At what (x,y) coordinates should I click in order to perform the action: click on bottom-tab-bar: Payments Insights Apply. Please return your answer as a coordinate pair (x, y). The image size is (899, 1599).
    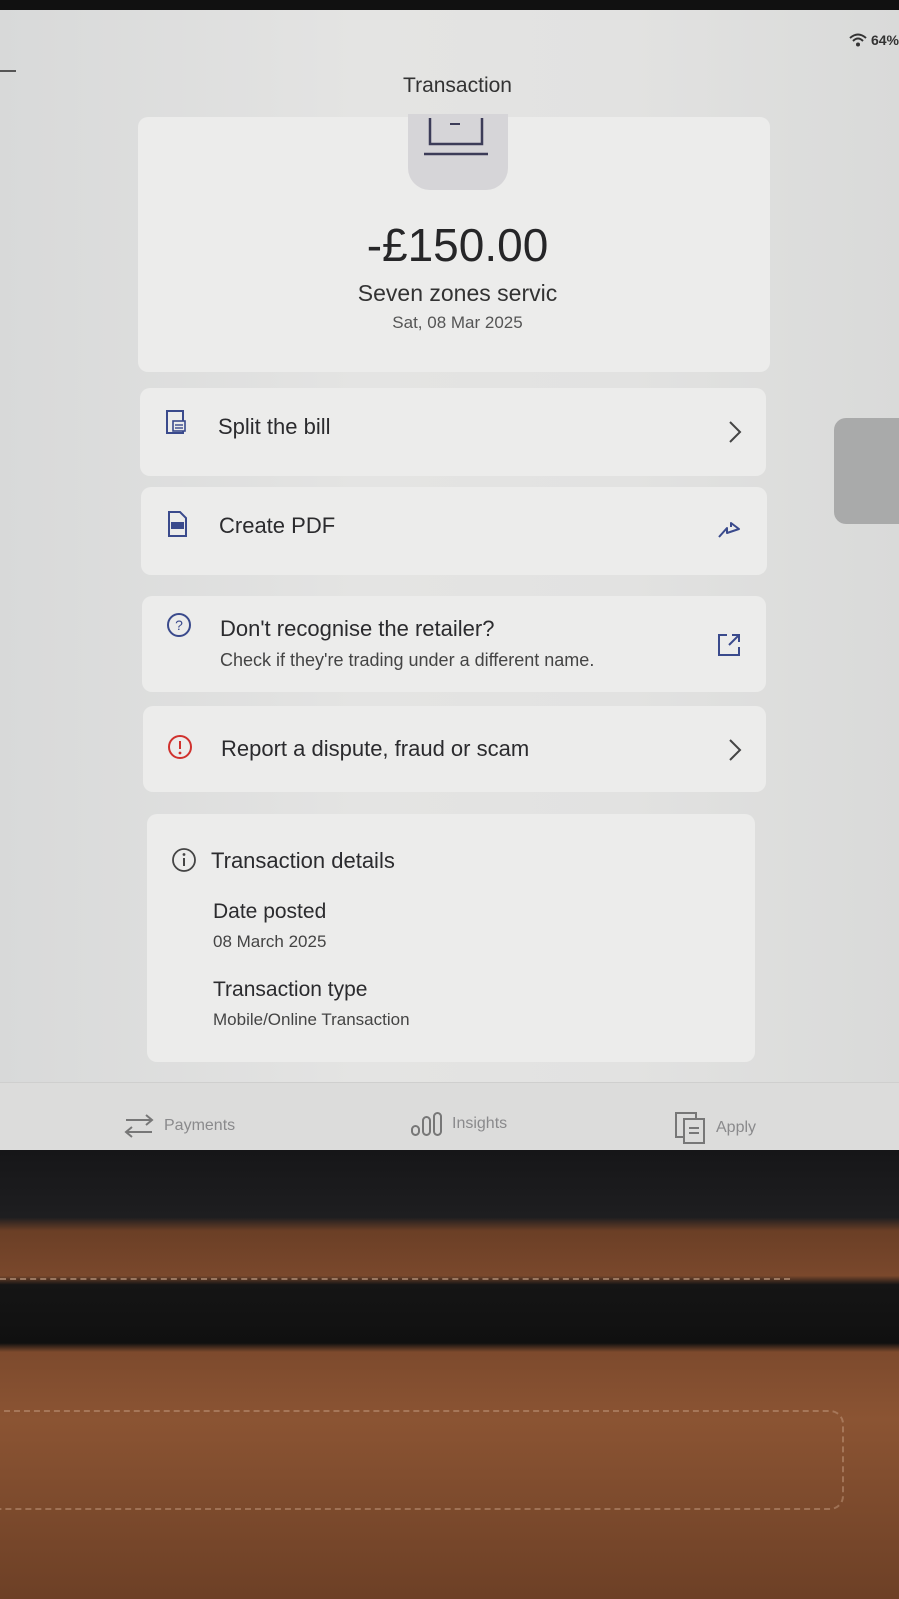
    Looking at the image, I should click on (449, 1116).